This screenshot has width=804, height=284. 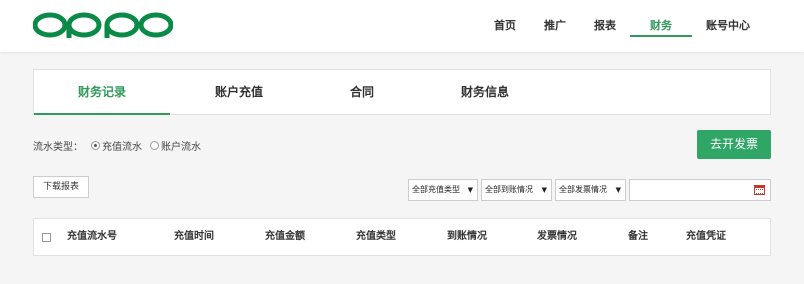 What do you see at coordinates (194, 236) in the screenshot?
I see `col-recharge-time: 充值时间` at bounding box center [194, 236].